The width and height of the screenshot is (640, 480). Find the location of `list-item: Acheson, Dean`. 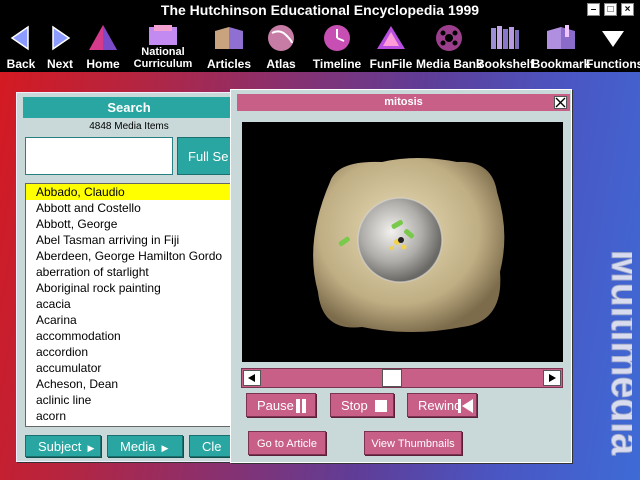

list-item: Acheson, Dean is located at coordinates (130, 384).